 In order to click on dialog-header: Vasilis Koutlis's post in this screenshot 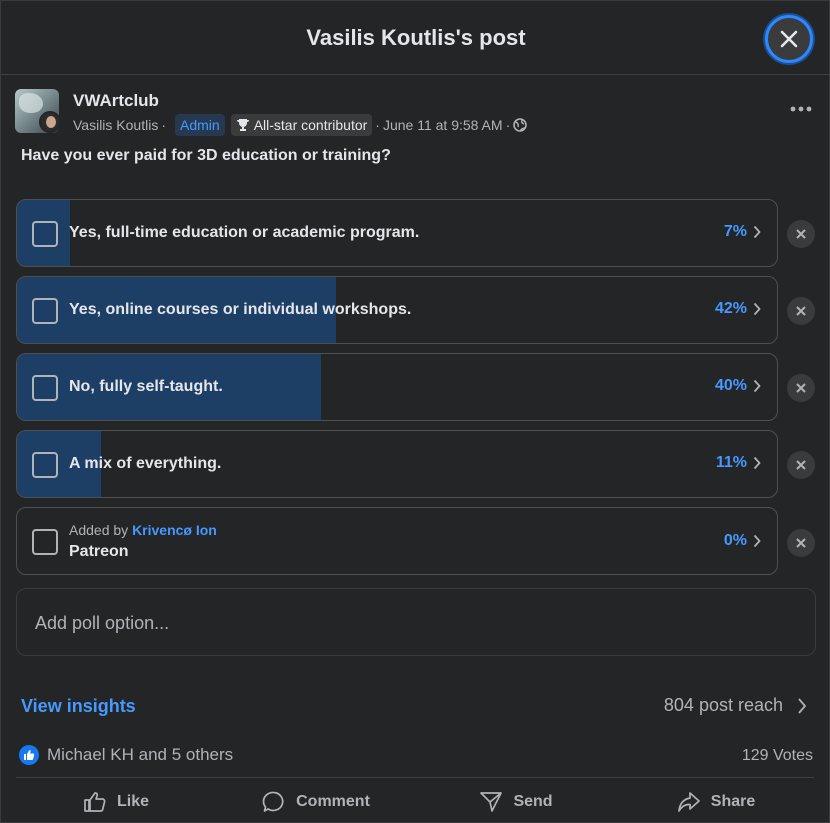, I will do `click(415, 38)`.